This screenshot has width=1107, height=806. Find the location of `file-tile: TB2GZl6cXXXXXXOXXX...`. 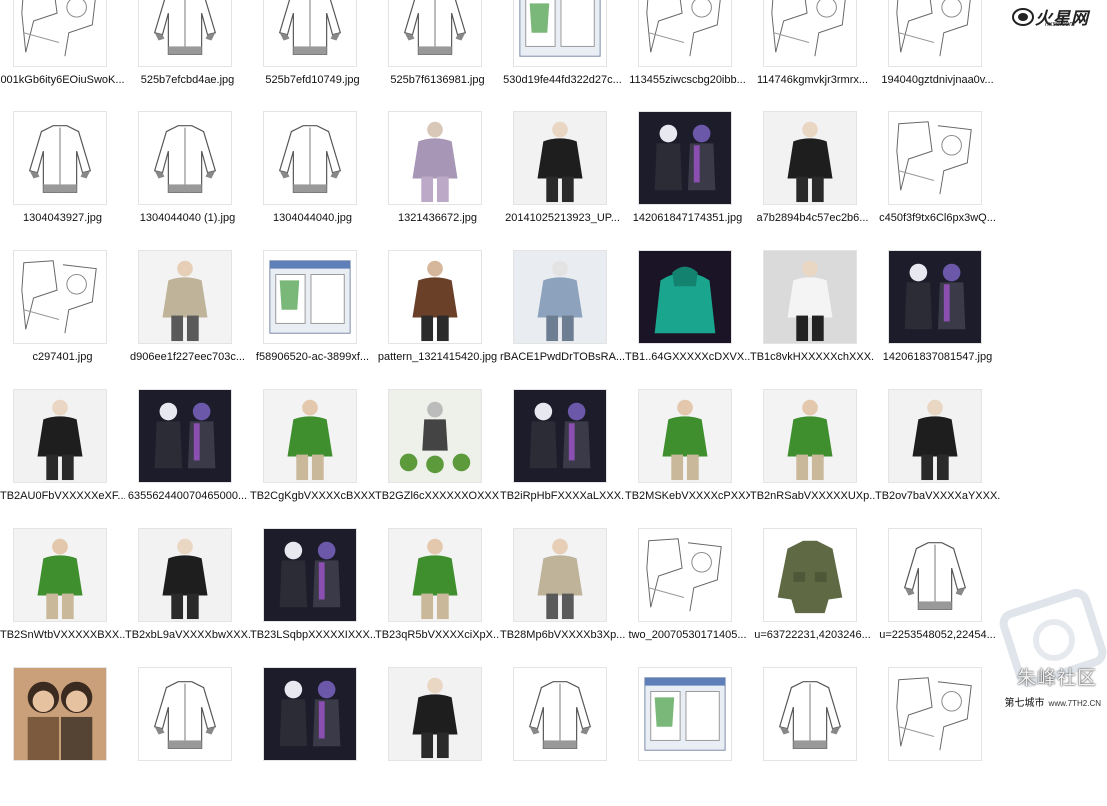

file-tile: TB2GZl6cXXXXXXOXXX... is located at coordinates (437, 458).